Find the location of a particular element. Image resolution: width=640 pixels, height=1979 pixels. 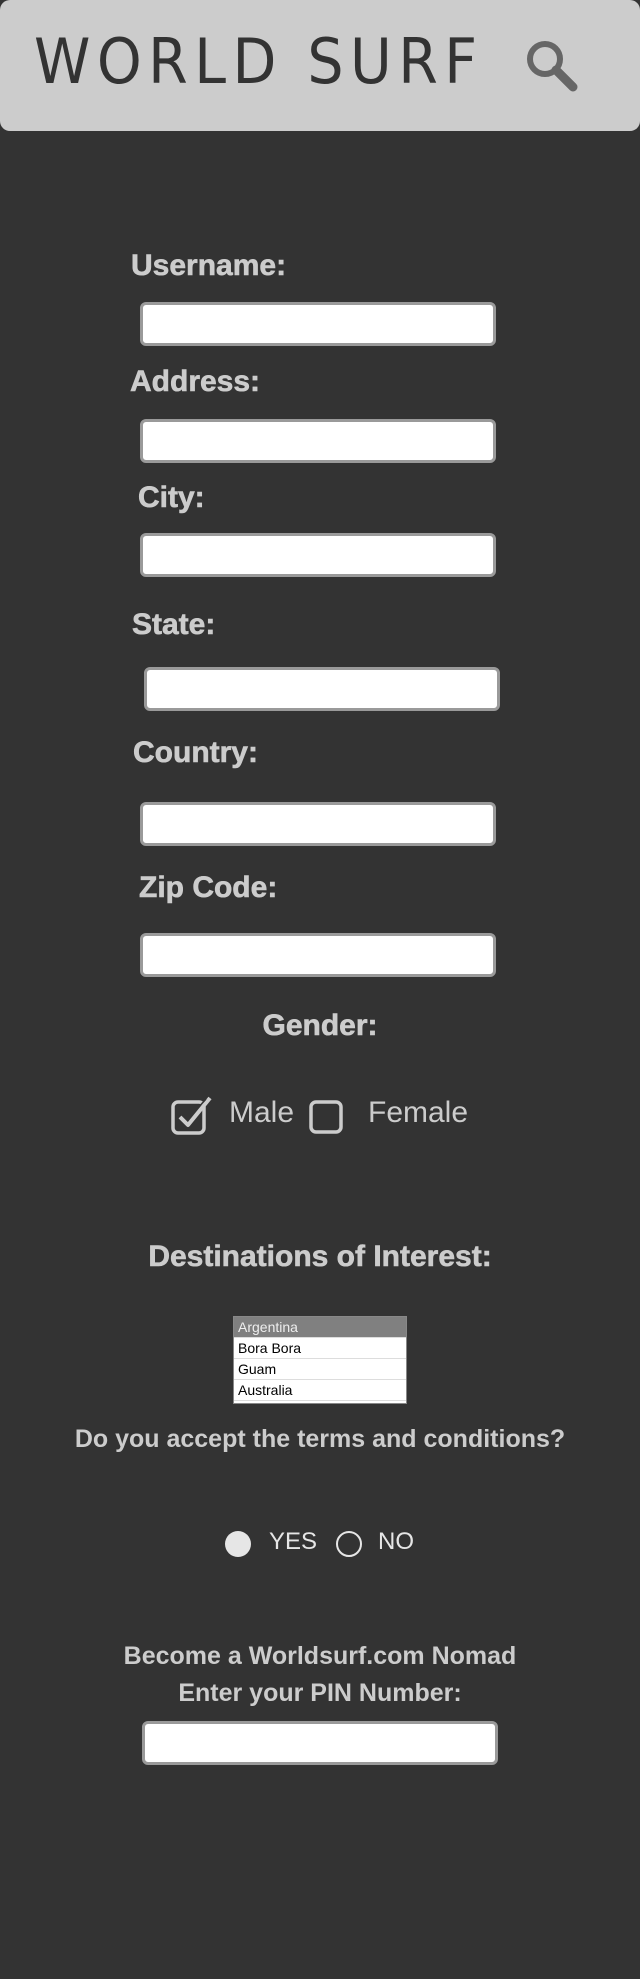

zip-code-label: Zip Code: is located at coordinates (208, 888).